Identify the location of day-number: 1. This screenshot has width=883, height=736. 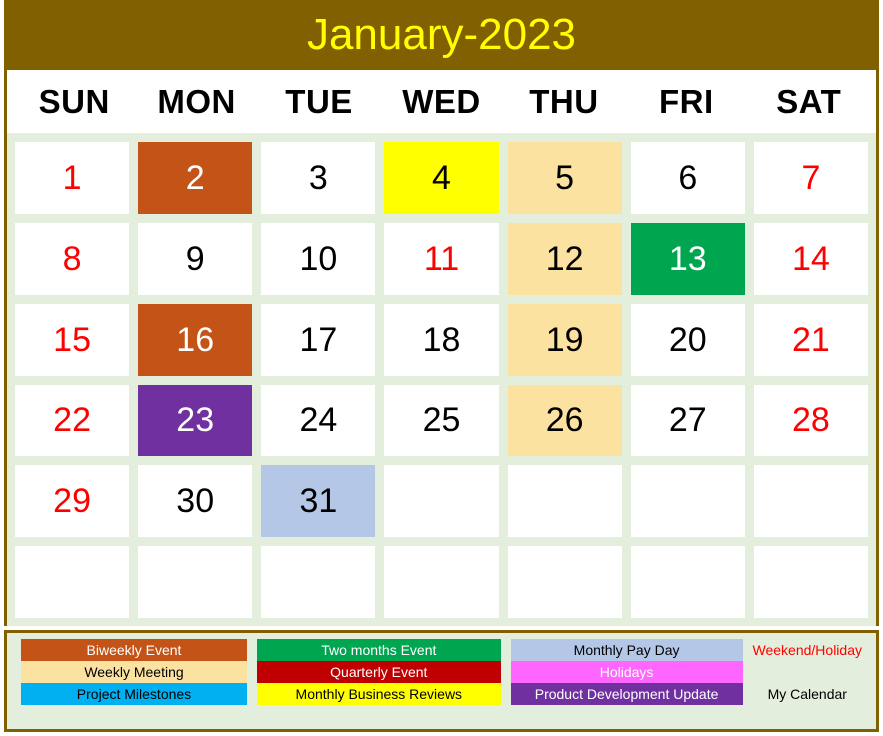
(72, 177).